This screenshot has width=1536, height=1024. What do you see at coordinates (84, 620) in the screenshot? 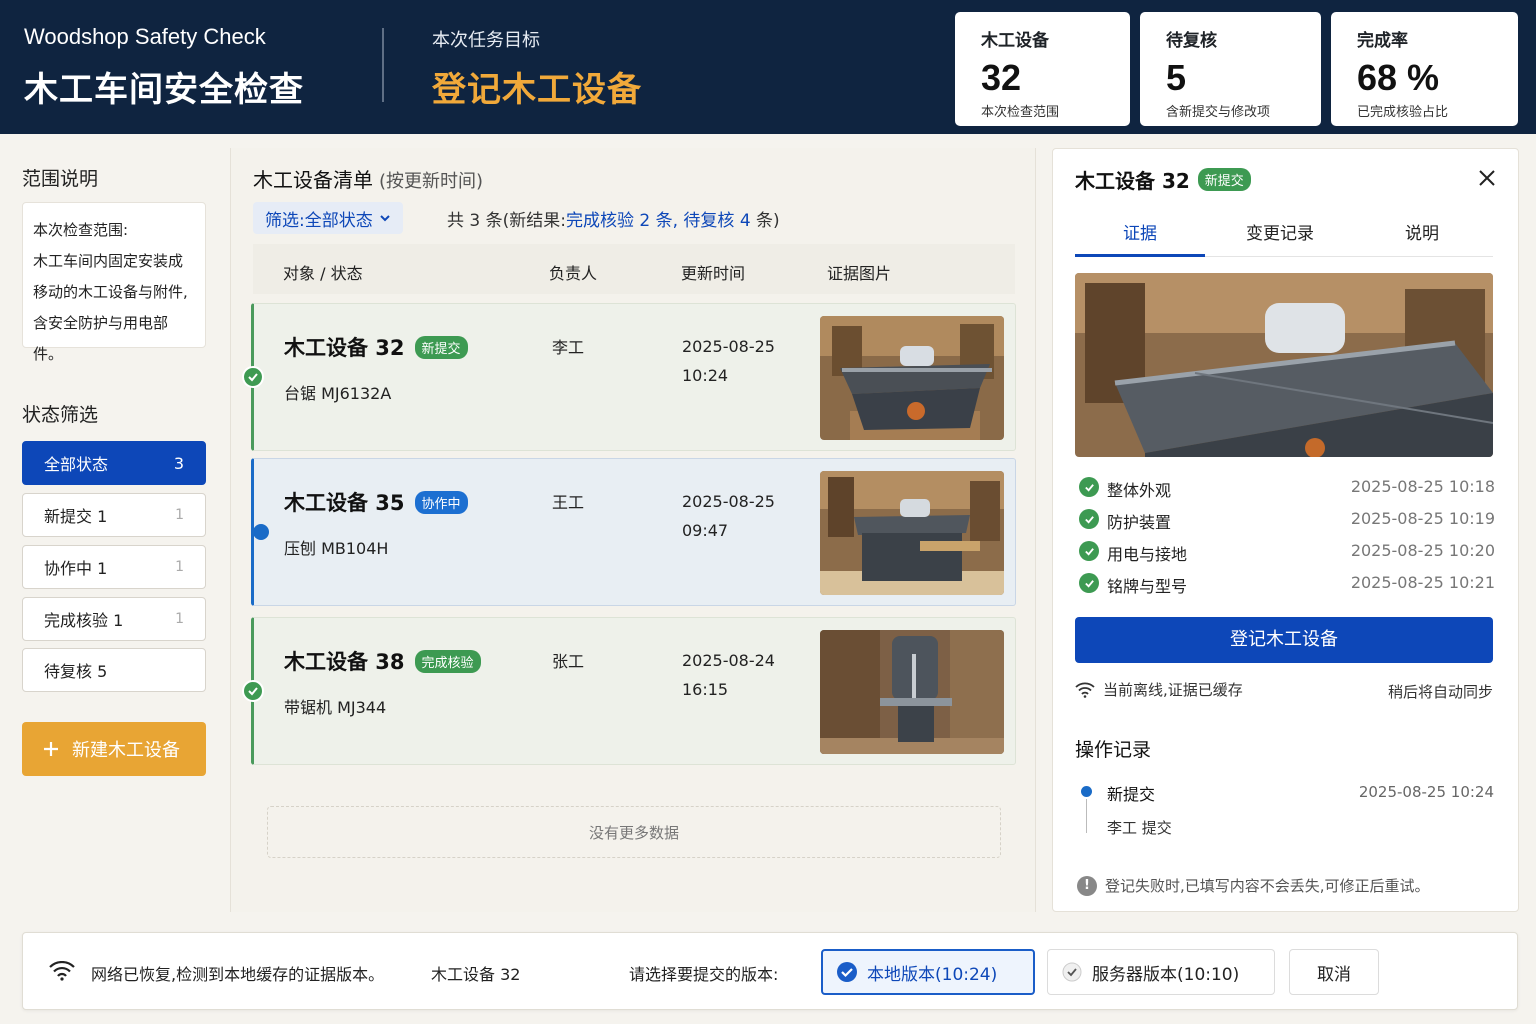
I see `filter-label: 完成核验 1` at bounding box center [84, 620].